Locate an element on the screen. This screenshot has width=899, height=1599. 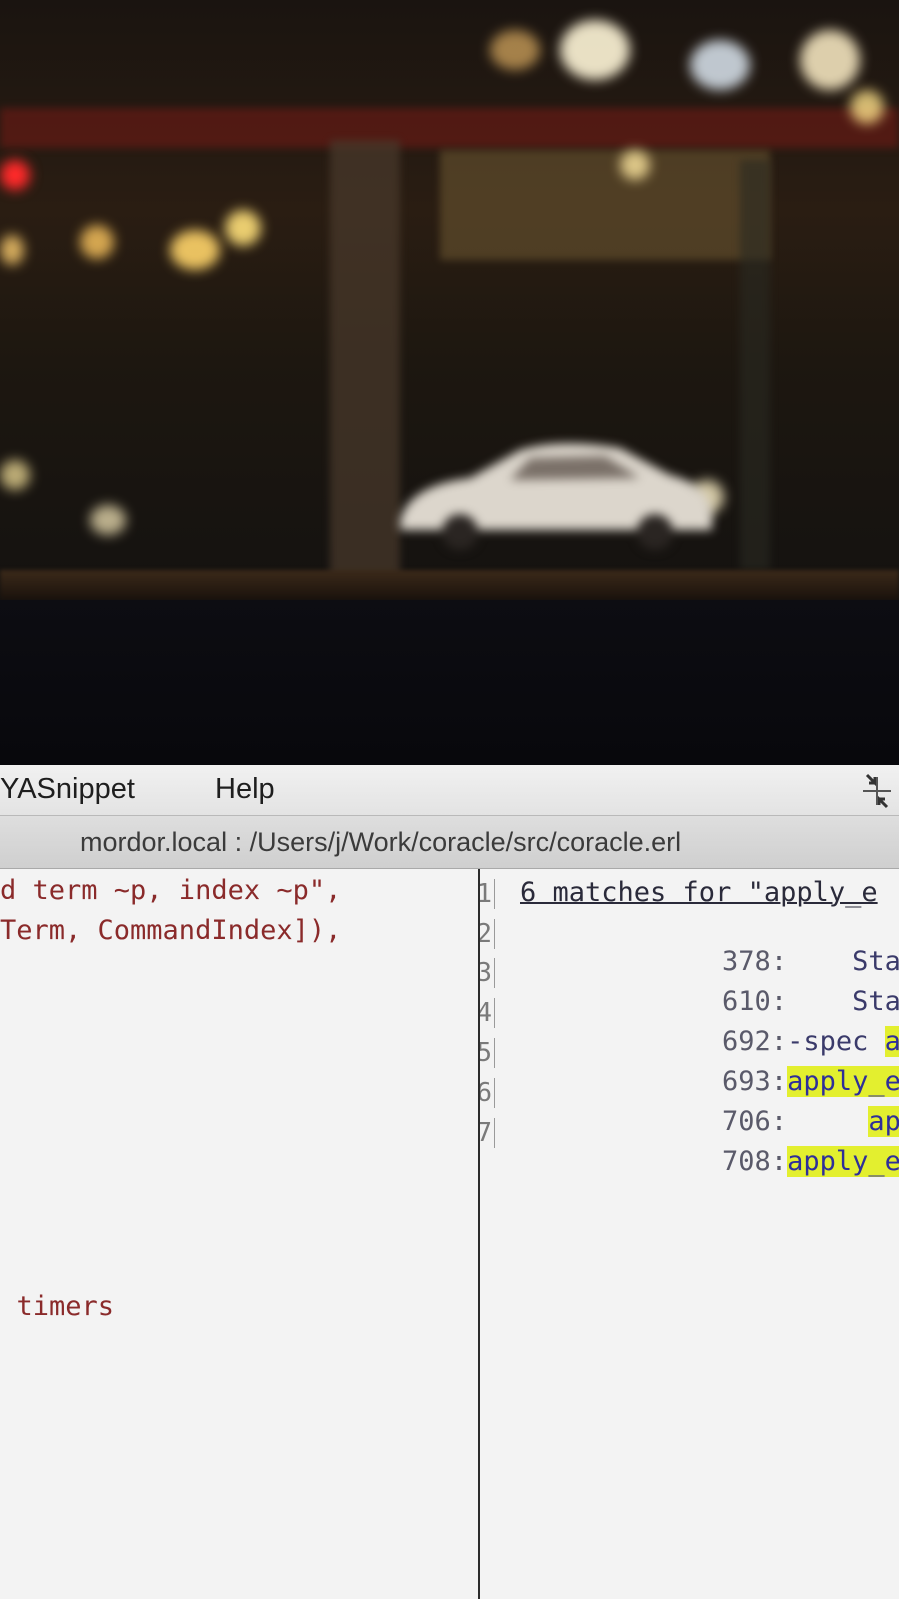
gutter-line-number: 3 is located at coordinates (487, 973).